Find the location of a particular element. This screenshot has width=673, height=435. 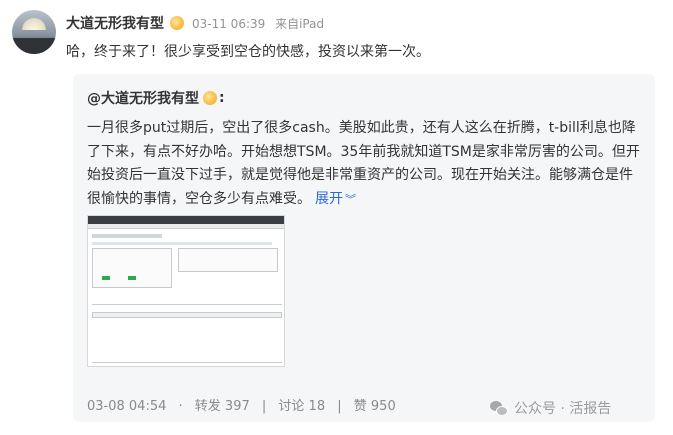

quoted-date: 03-08 04:54 is located at coordinates (126, 406).